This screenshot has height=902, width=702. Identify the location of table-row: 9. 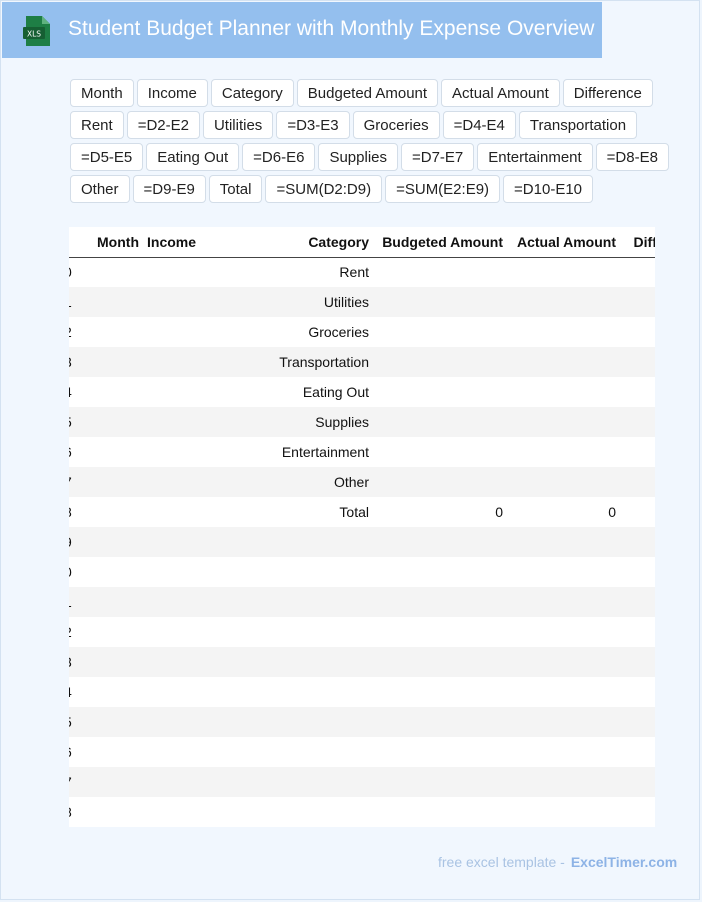
(362, 542).